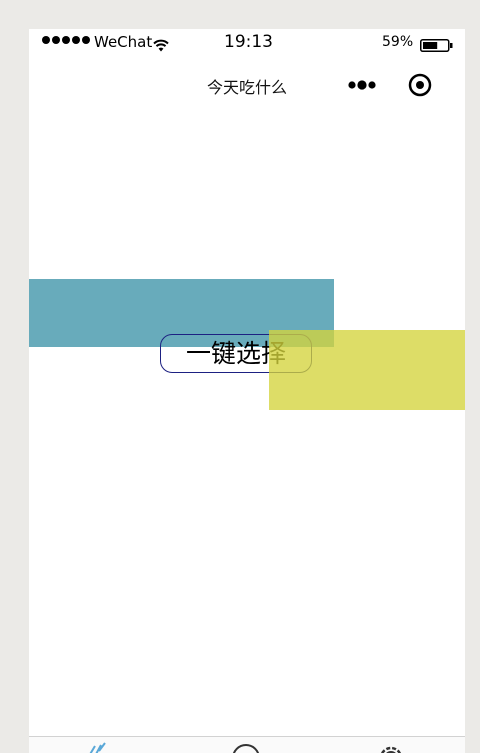  Describe the element at coordinates (246, 87) in the screenshot. I see `page-title: 今天吃什么` at that location.